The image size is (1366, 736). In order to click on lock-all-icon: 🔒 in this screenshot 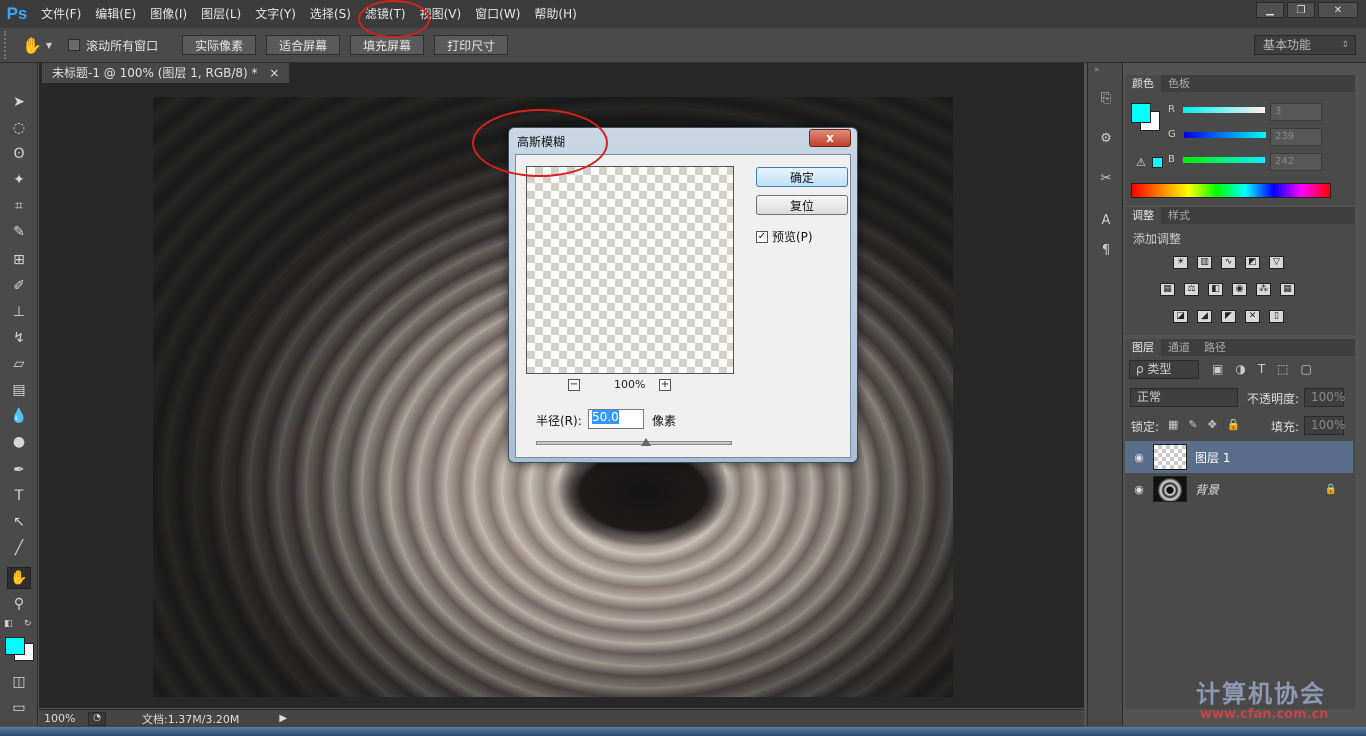, I will do `click(1234, 424)`.